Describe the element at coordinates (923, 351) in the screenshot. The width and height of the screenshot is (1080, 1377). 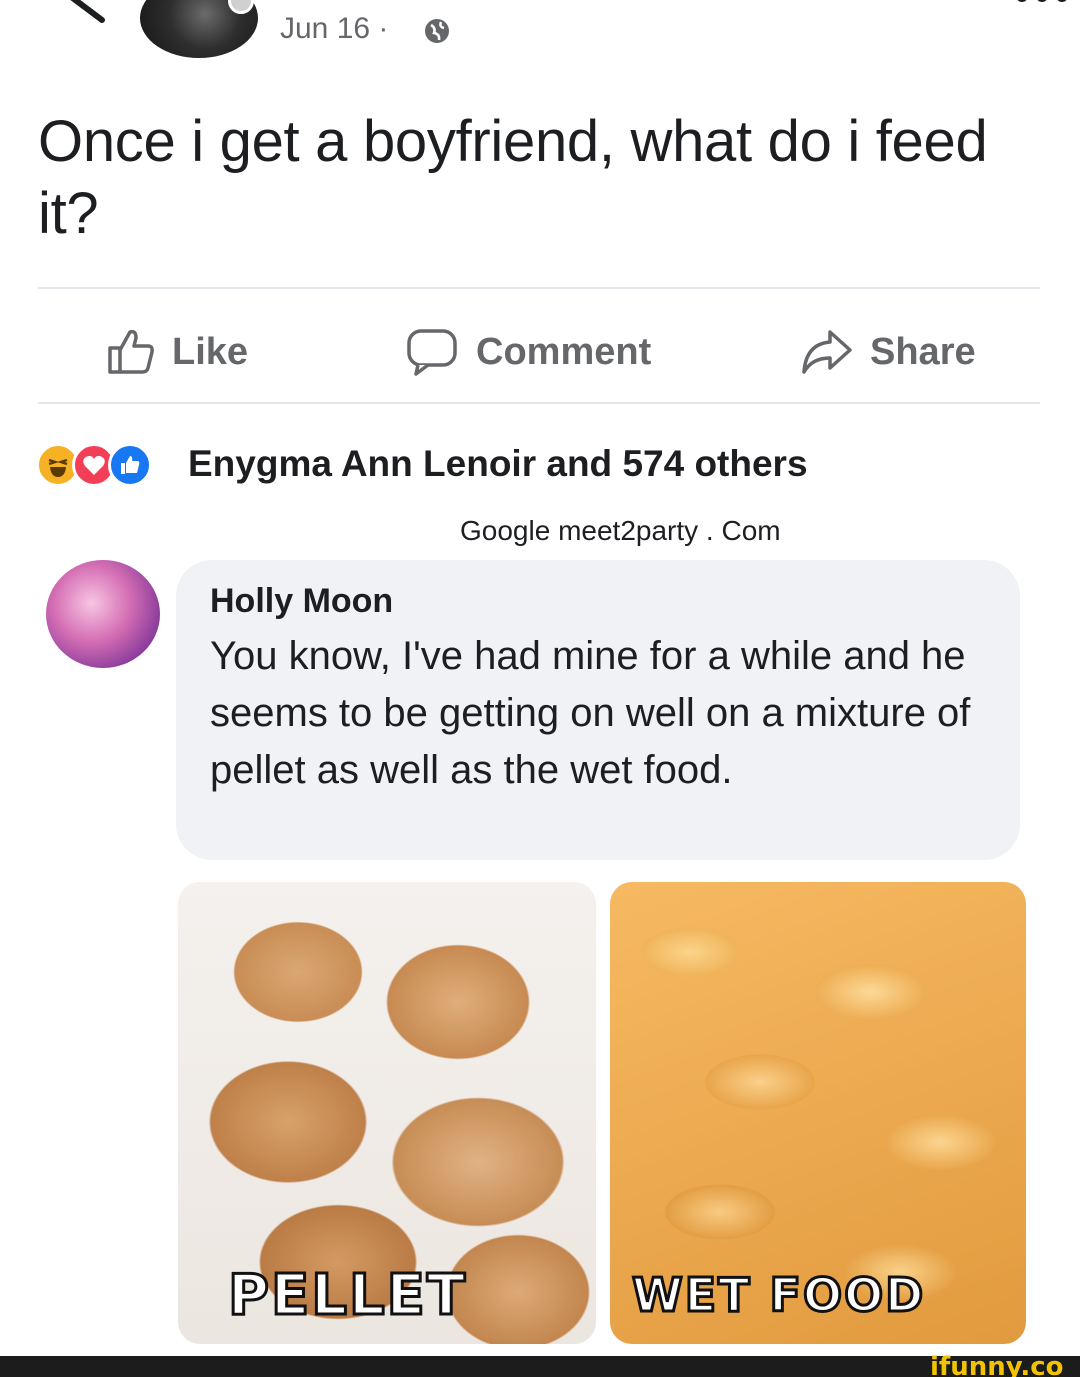
I see `share-label: Share` at that location.